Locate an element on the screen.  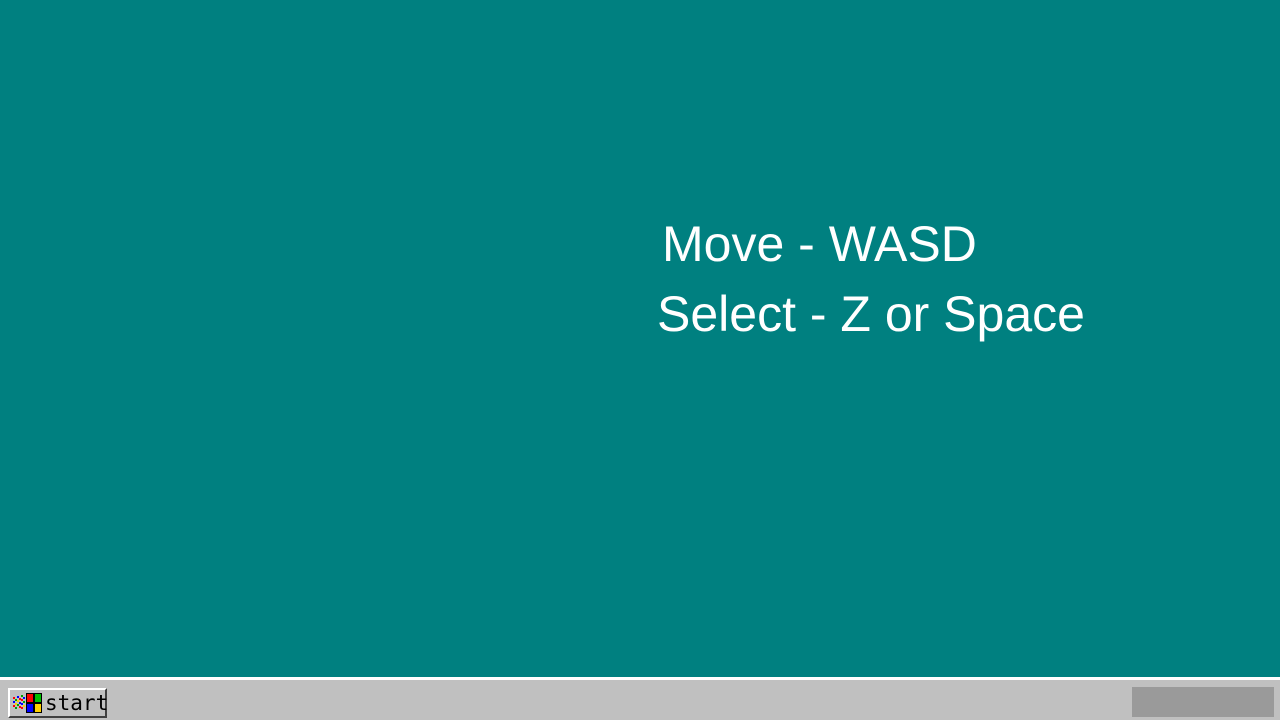
windows-flag-icon is located at coordinates (28, 703).